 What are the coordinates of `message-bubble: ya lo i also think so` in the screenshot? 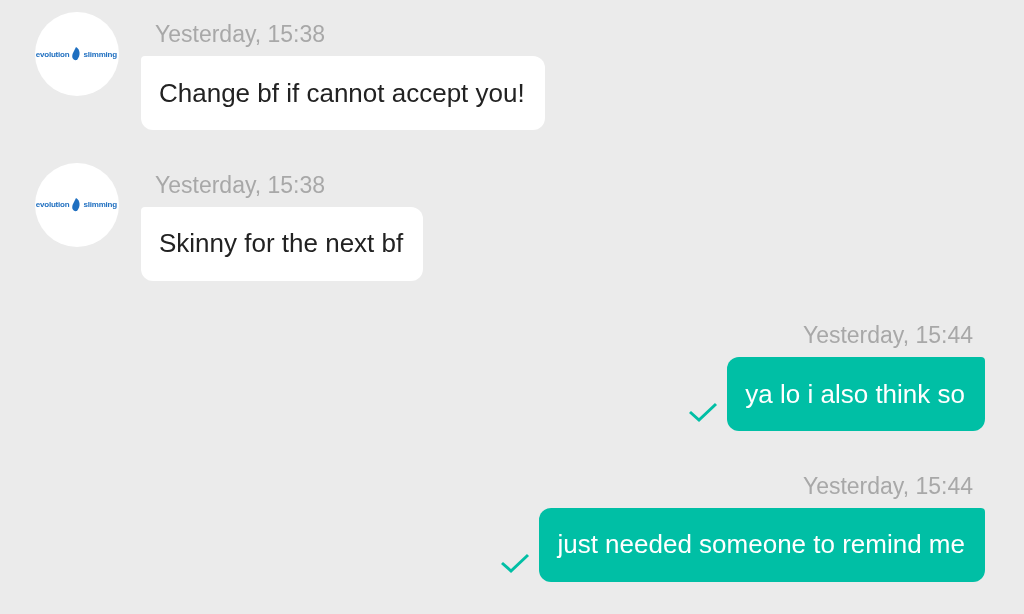 It's located at (856, 394).